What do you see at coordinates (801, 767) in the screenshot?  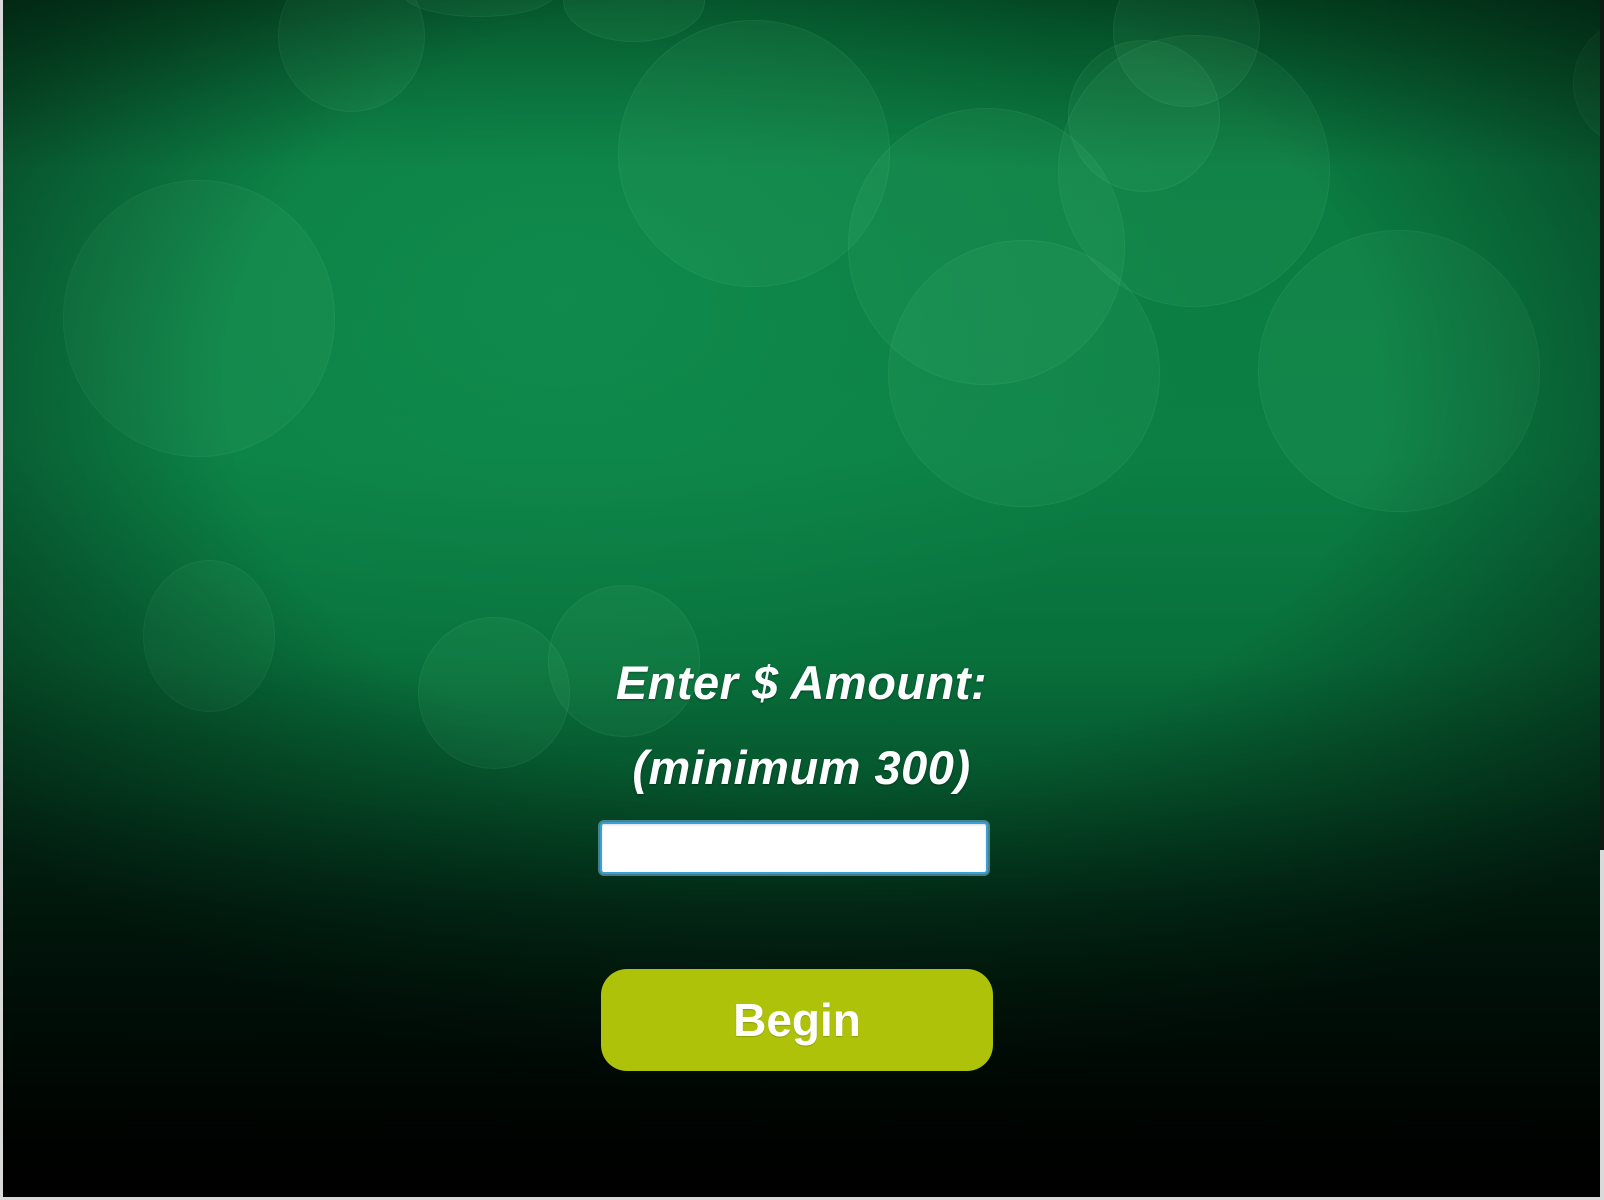 I see `amount-prompt-minimum: (minimum 300)` at bounding box center [801, 767].